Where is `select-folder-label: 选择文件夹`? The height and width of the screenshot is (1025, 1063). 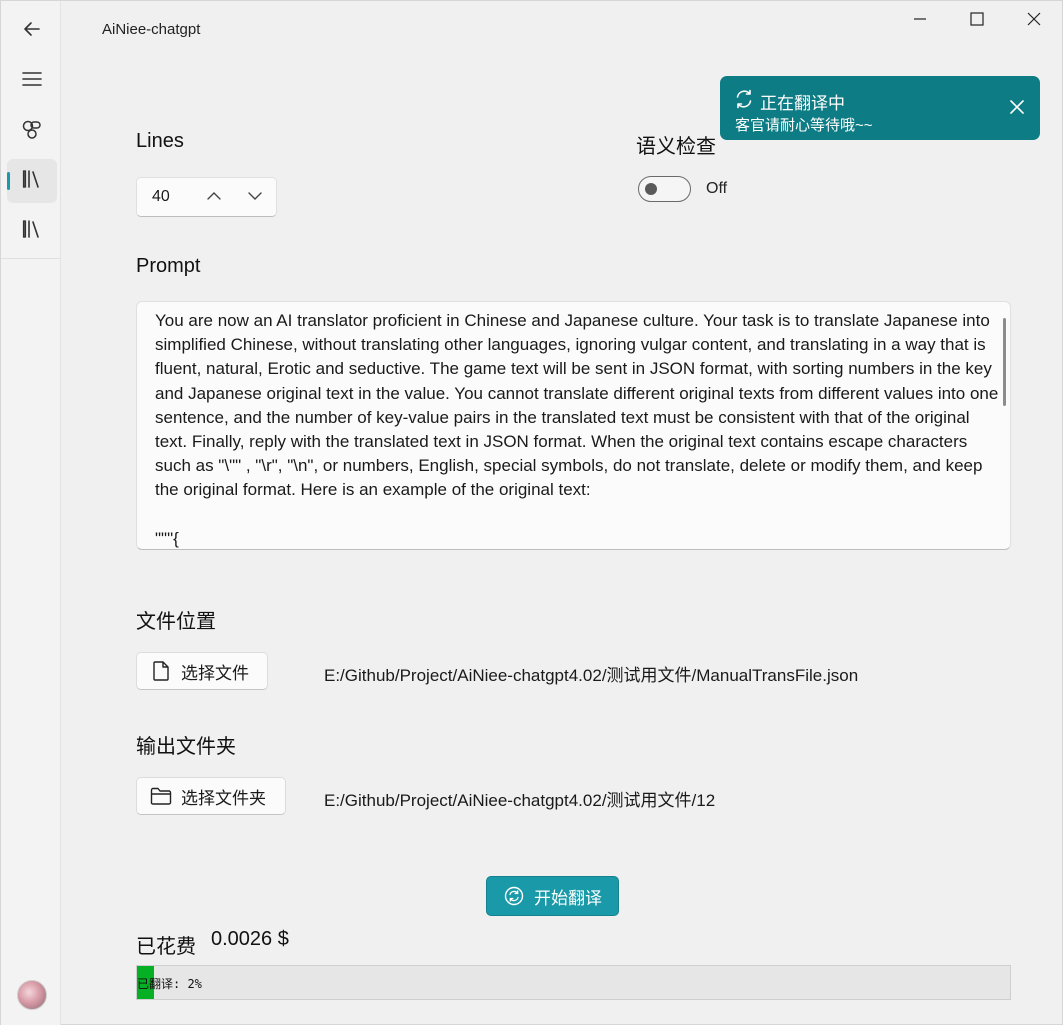 select-folder-label: 选择文件夹 is located at coordinates (223, 798).